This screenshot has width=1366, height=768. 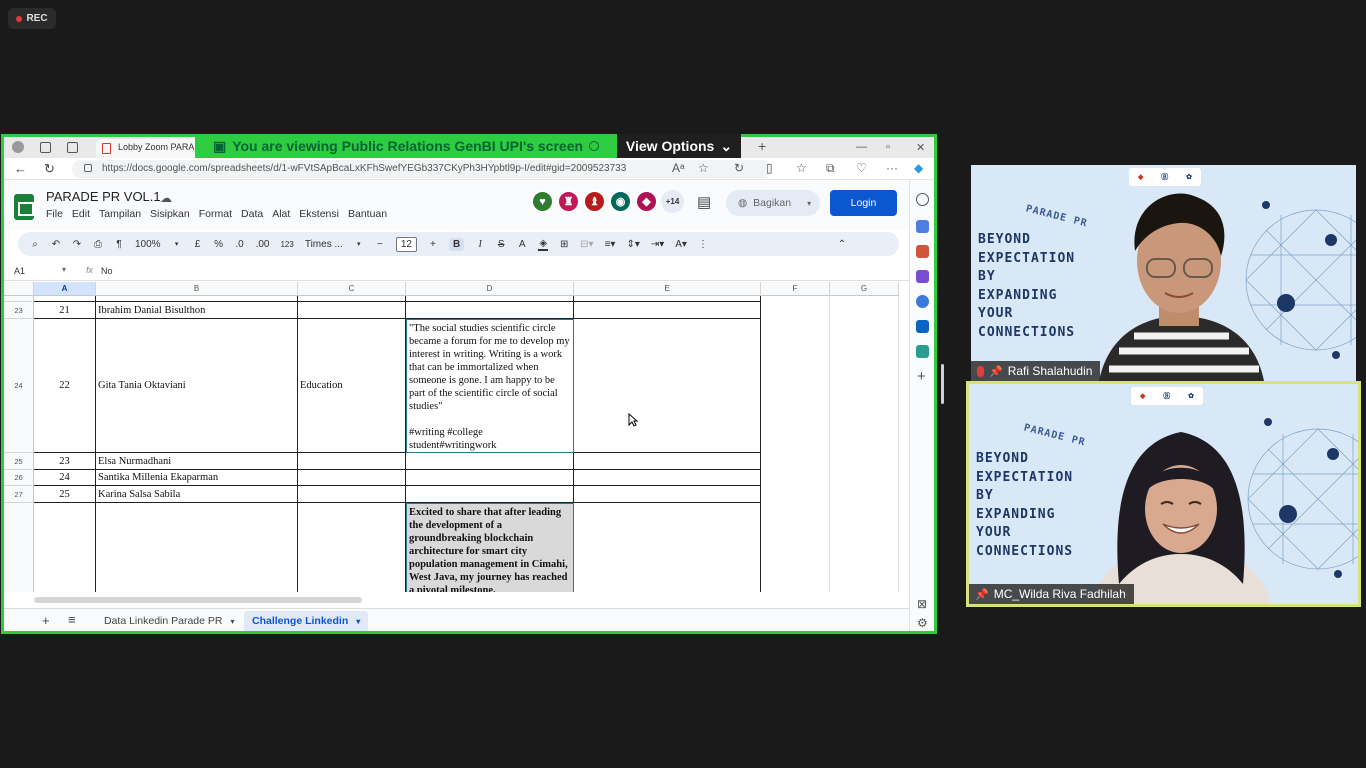 I want to click on table-cell-no, so click(x=65, y=547).